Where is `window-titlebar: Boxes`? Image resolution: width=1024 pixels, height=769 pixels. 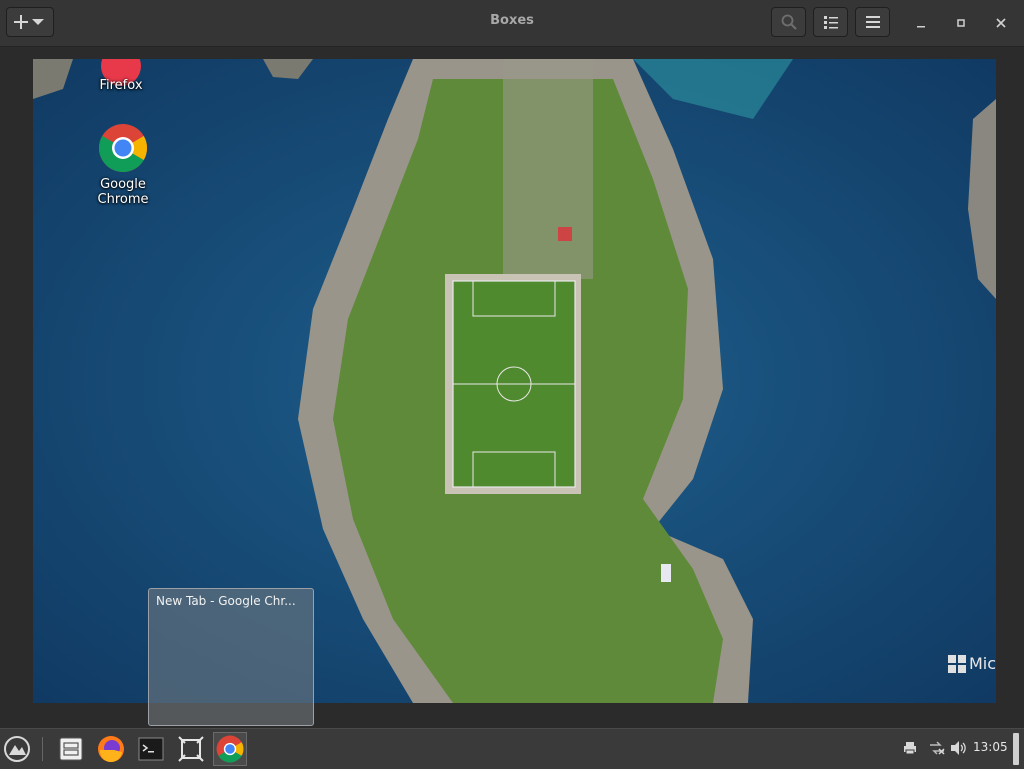
window-titlebar: Boxes is located at coordinates (512, 23).